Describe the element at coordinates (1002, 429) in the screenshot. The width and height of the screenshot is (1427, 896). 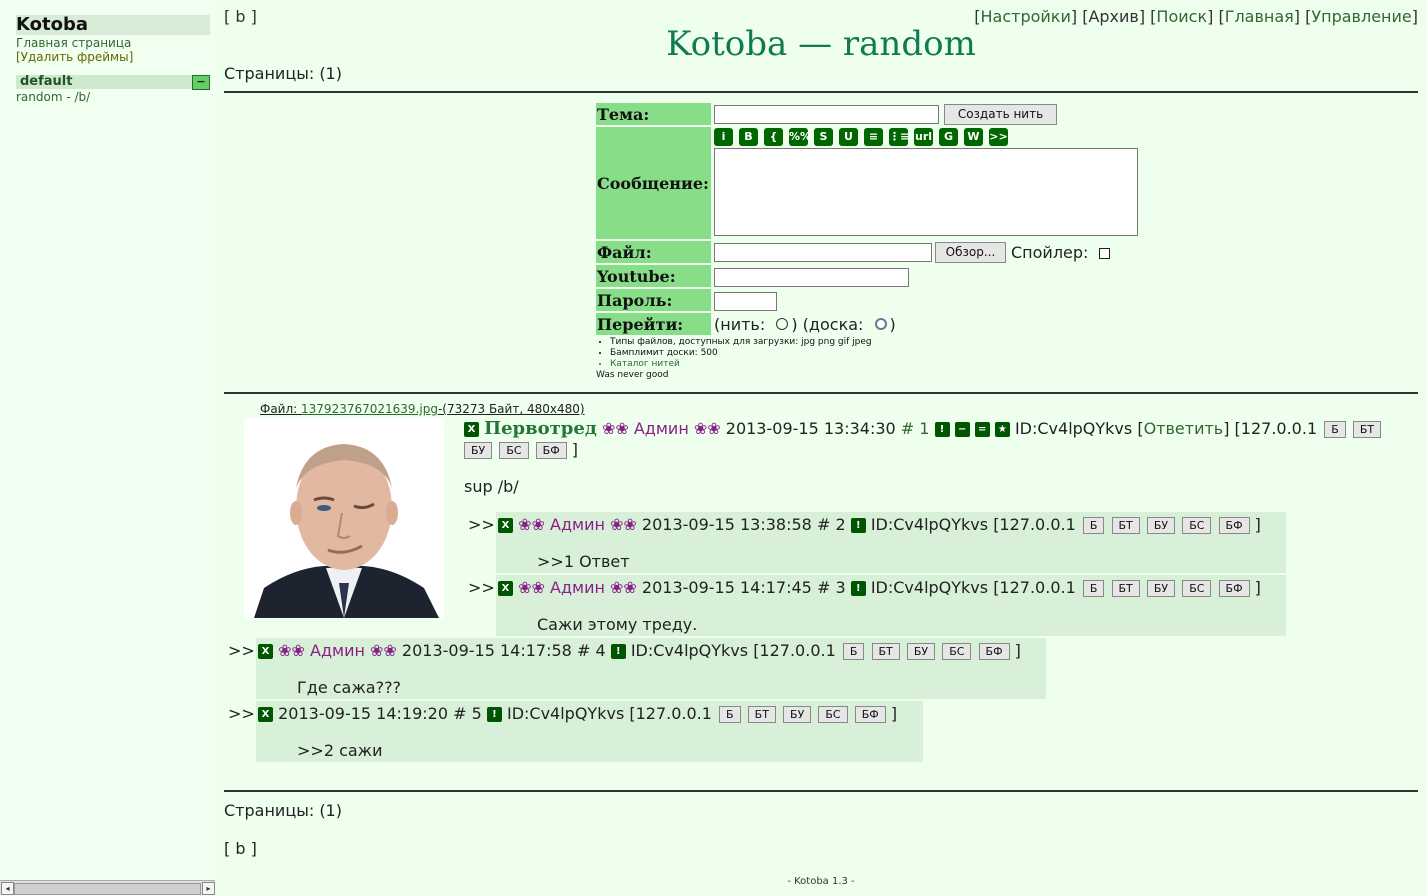
I see `favorite-star-icon: ★` at that location.